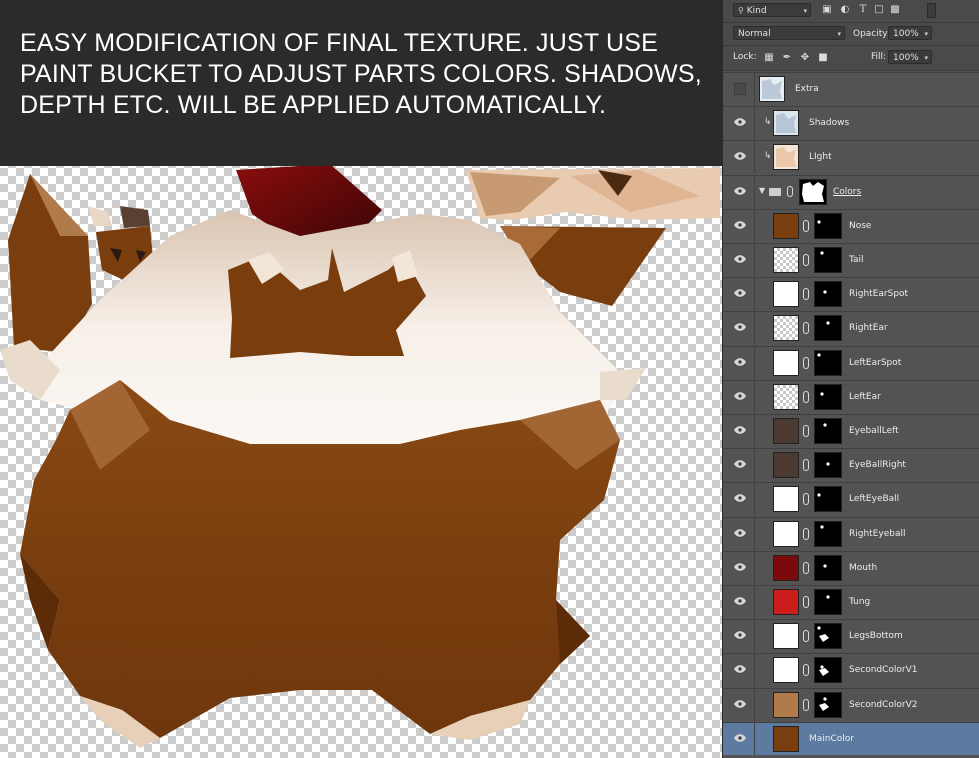 This screenshot has width=979, height=758. Describe the element at coordinates (851, 704) in the screenshot. I see `layer-row: SecondColorV2` at that location.